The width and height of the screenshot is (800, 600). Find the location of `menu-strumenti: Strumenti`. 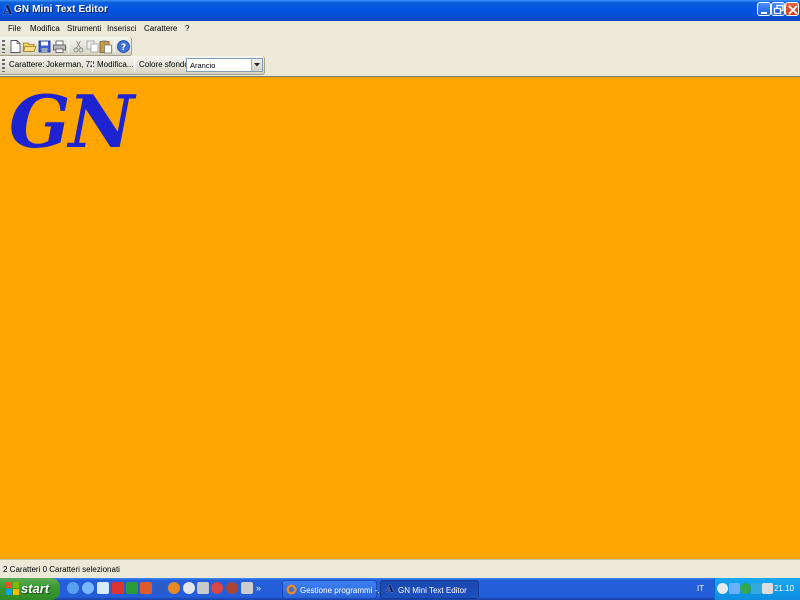

menu-strumenti: Strumenti is located at coordinates (84, 28).